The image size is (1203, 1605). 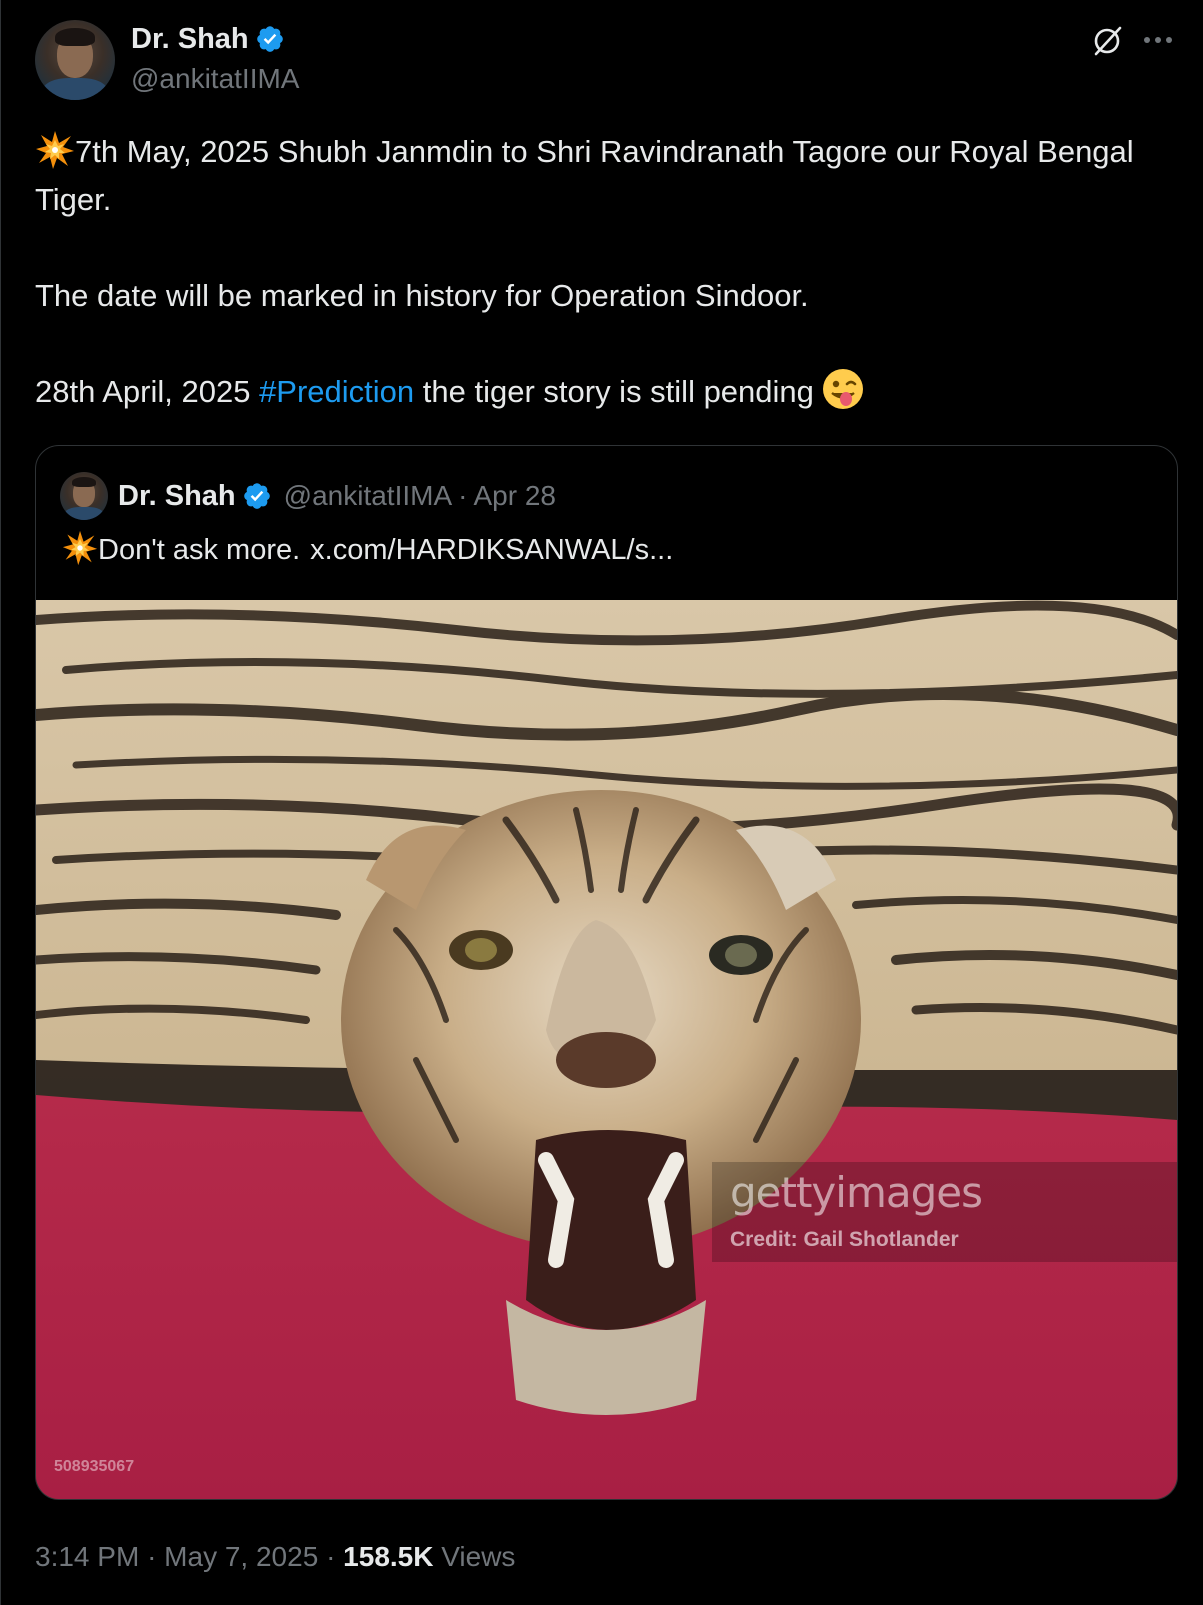 What do you see at coordinates (614, 391) in the screenshot?
I see `tweet-line-3-suffix: the tiger story is still pending` at bounding box center [614, 391].